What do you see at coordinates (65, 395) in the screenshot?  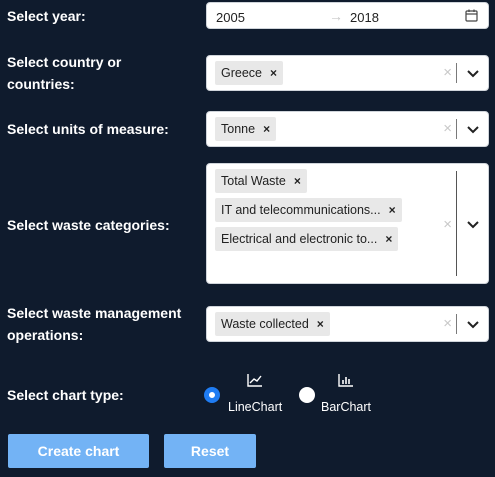 I see `chart-type-label: Select chart type:` at bounding box center [65, 395].